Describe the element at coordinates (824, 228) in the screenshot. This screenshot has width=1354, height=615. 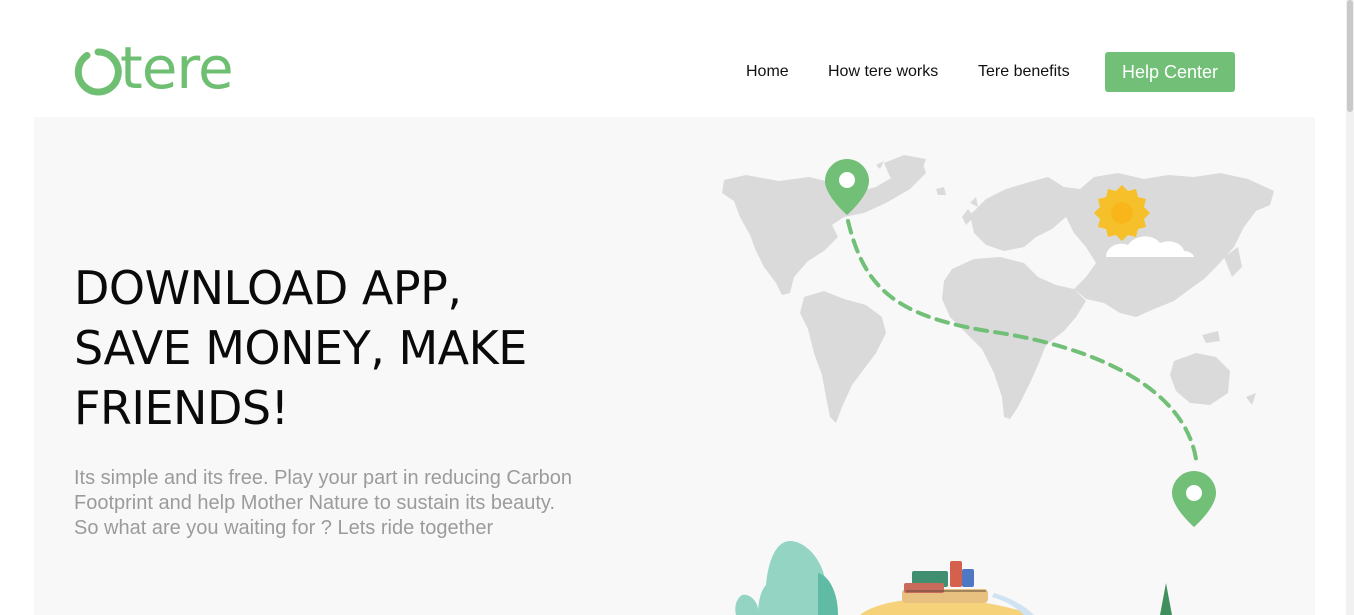
I see `continent-north-america` at that location.